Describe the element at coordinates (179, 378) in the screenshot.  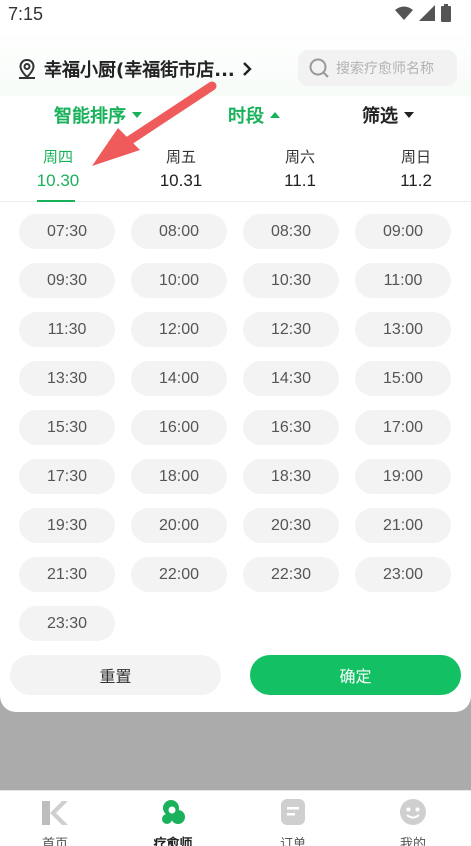
I see `time-slot: 14:00` at that location.